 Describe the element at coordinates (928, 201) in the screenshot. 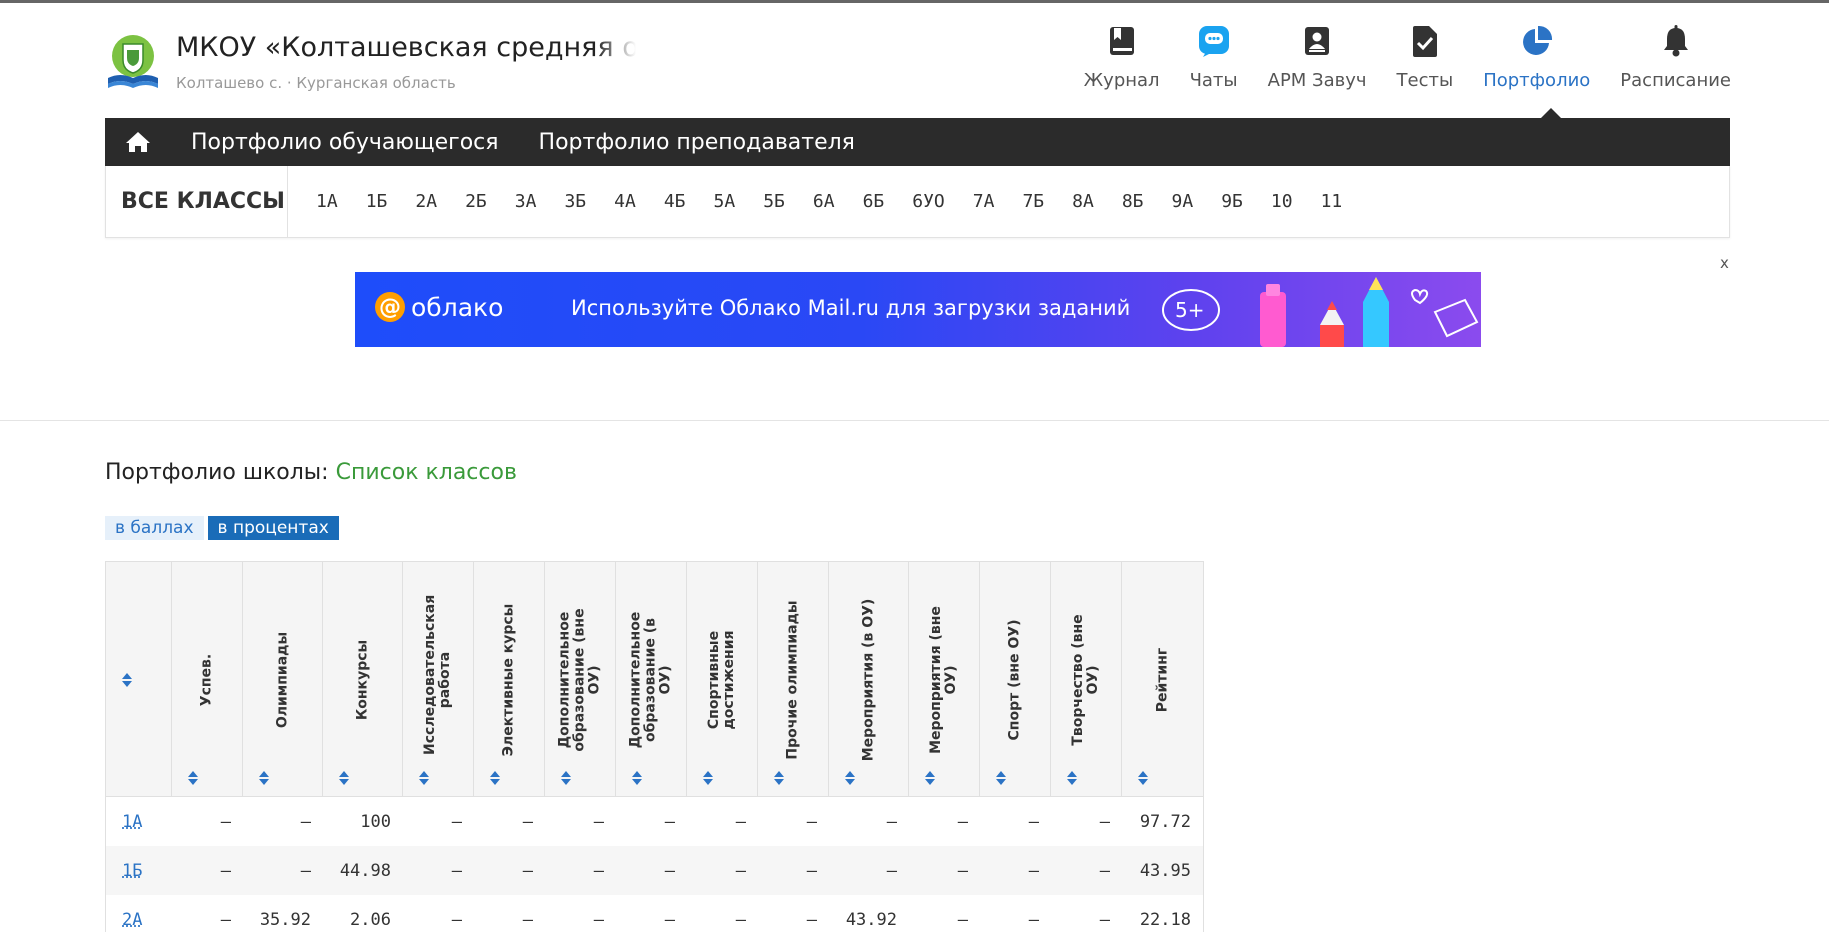

I see `class-link: 6УО` at that location.